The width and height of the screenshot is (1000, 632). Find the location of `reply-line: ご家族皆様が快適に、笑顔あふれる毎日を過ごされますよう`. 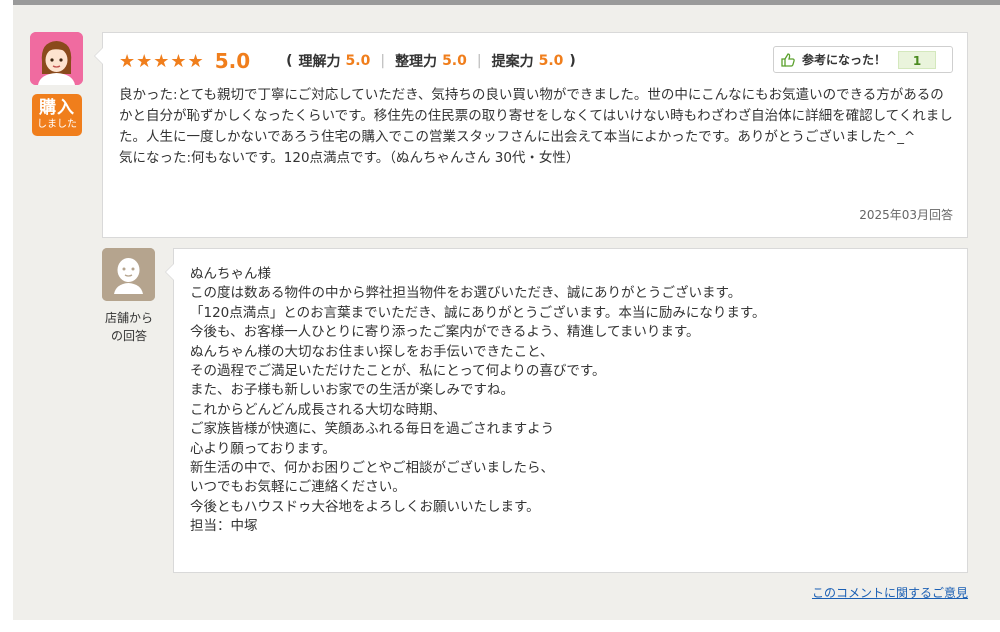

reply-line: ご家族皆様が快適に、笑顔あふれる毎日を過ごされますよう is located at coordinates (372, 429).